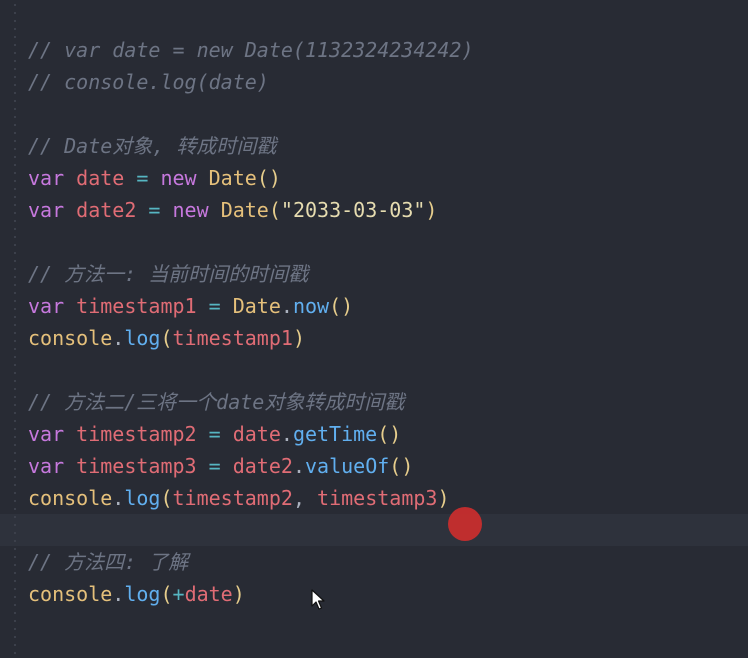 The height and width of the screenshot is (658, 748). I want to click on code-line: var timestamp1 = Date.now(), so click(190, 306).